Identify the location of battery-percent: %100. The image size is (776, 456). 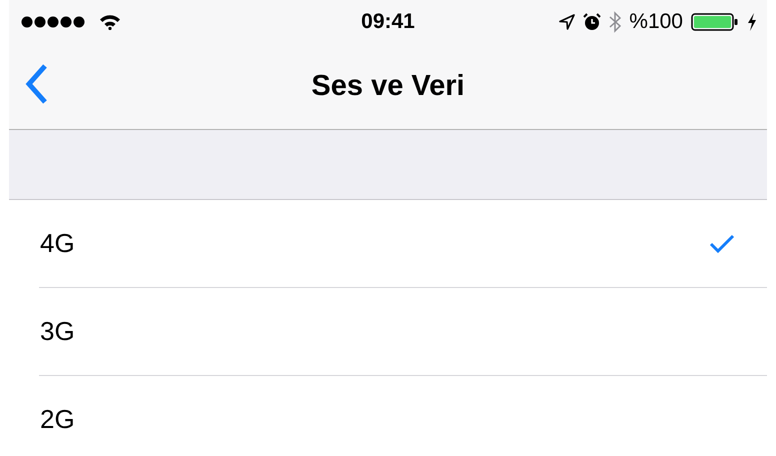
(656, 22).